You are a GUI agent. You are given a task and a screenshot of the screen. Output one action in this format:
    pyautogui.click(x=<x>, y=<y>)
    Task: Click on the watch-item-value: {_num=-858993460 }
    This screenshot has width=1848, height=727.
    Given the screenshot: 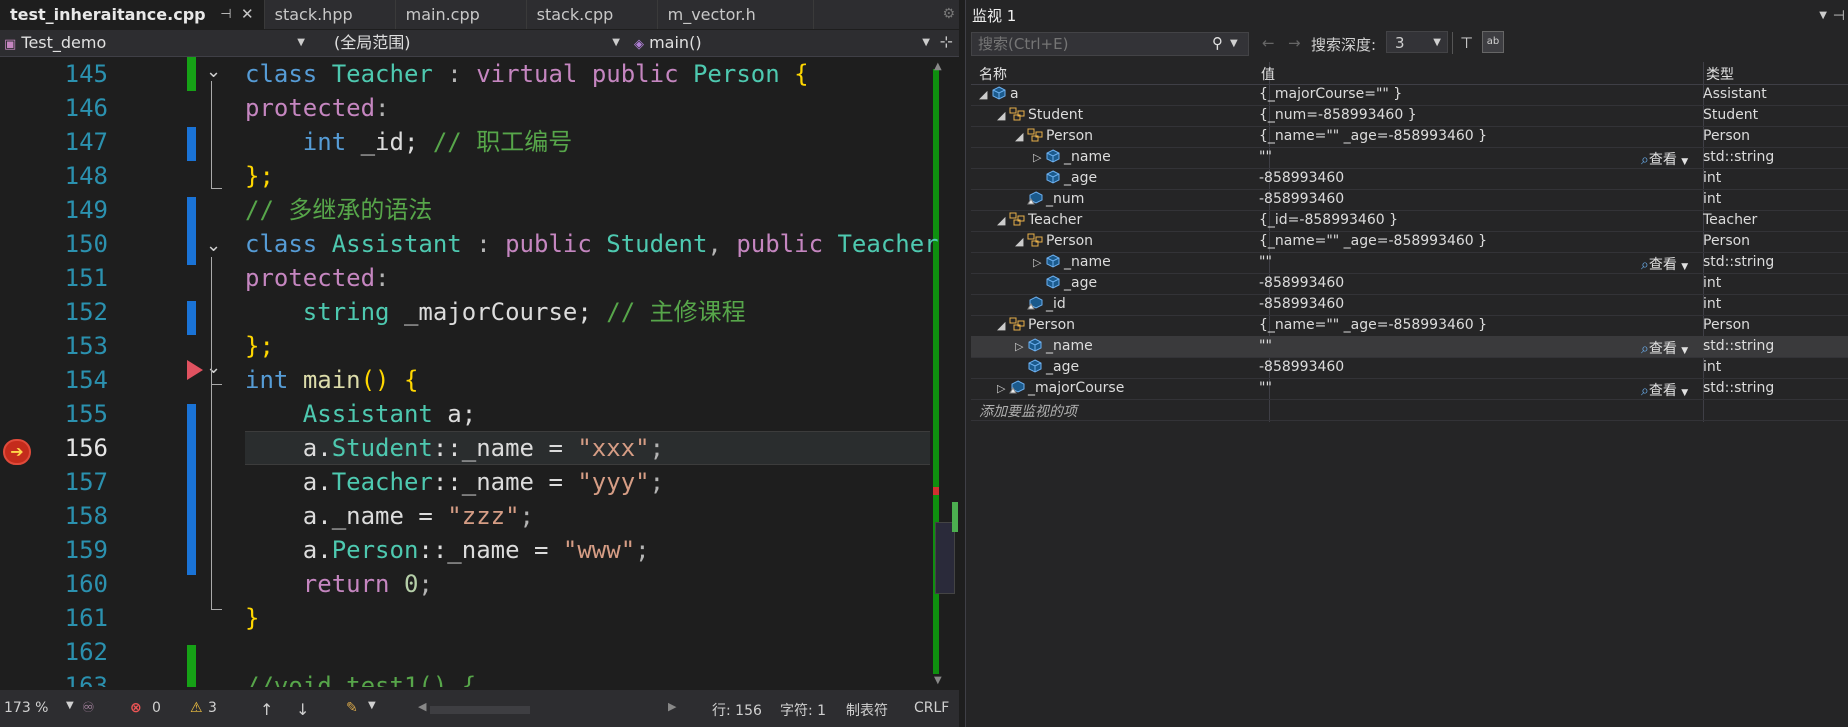 What is the action you would take?
    pyautogui.click(x=1338, y=115)
    